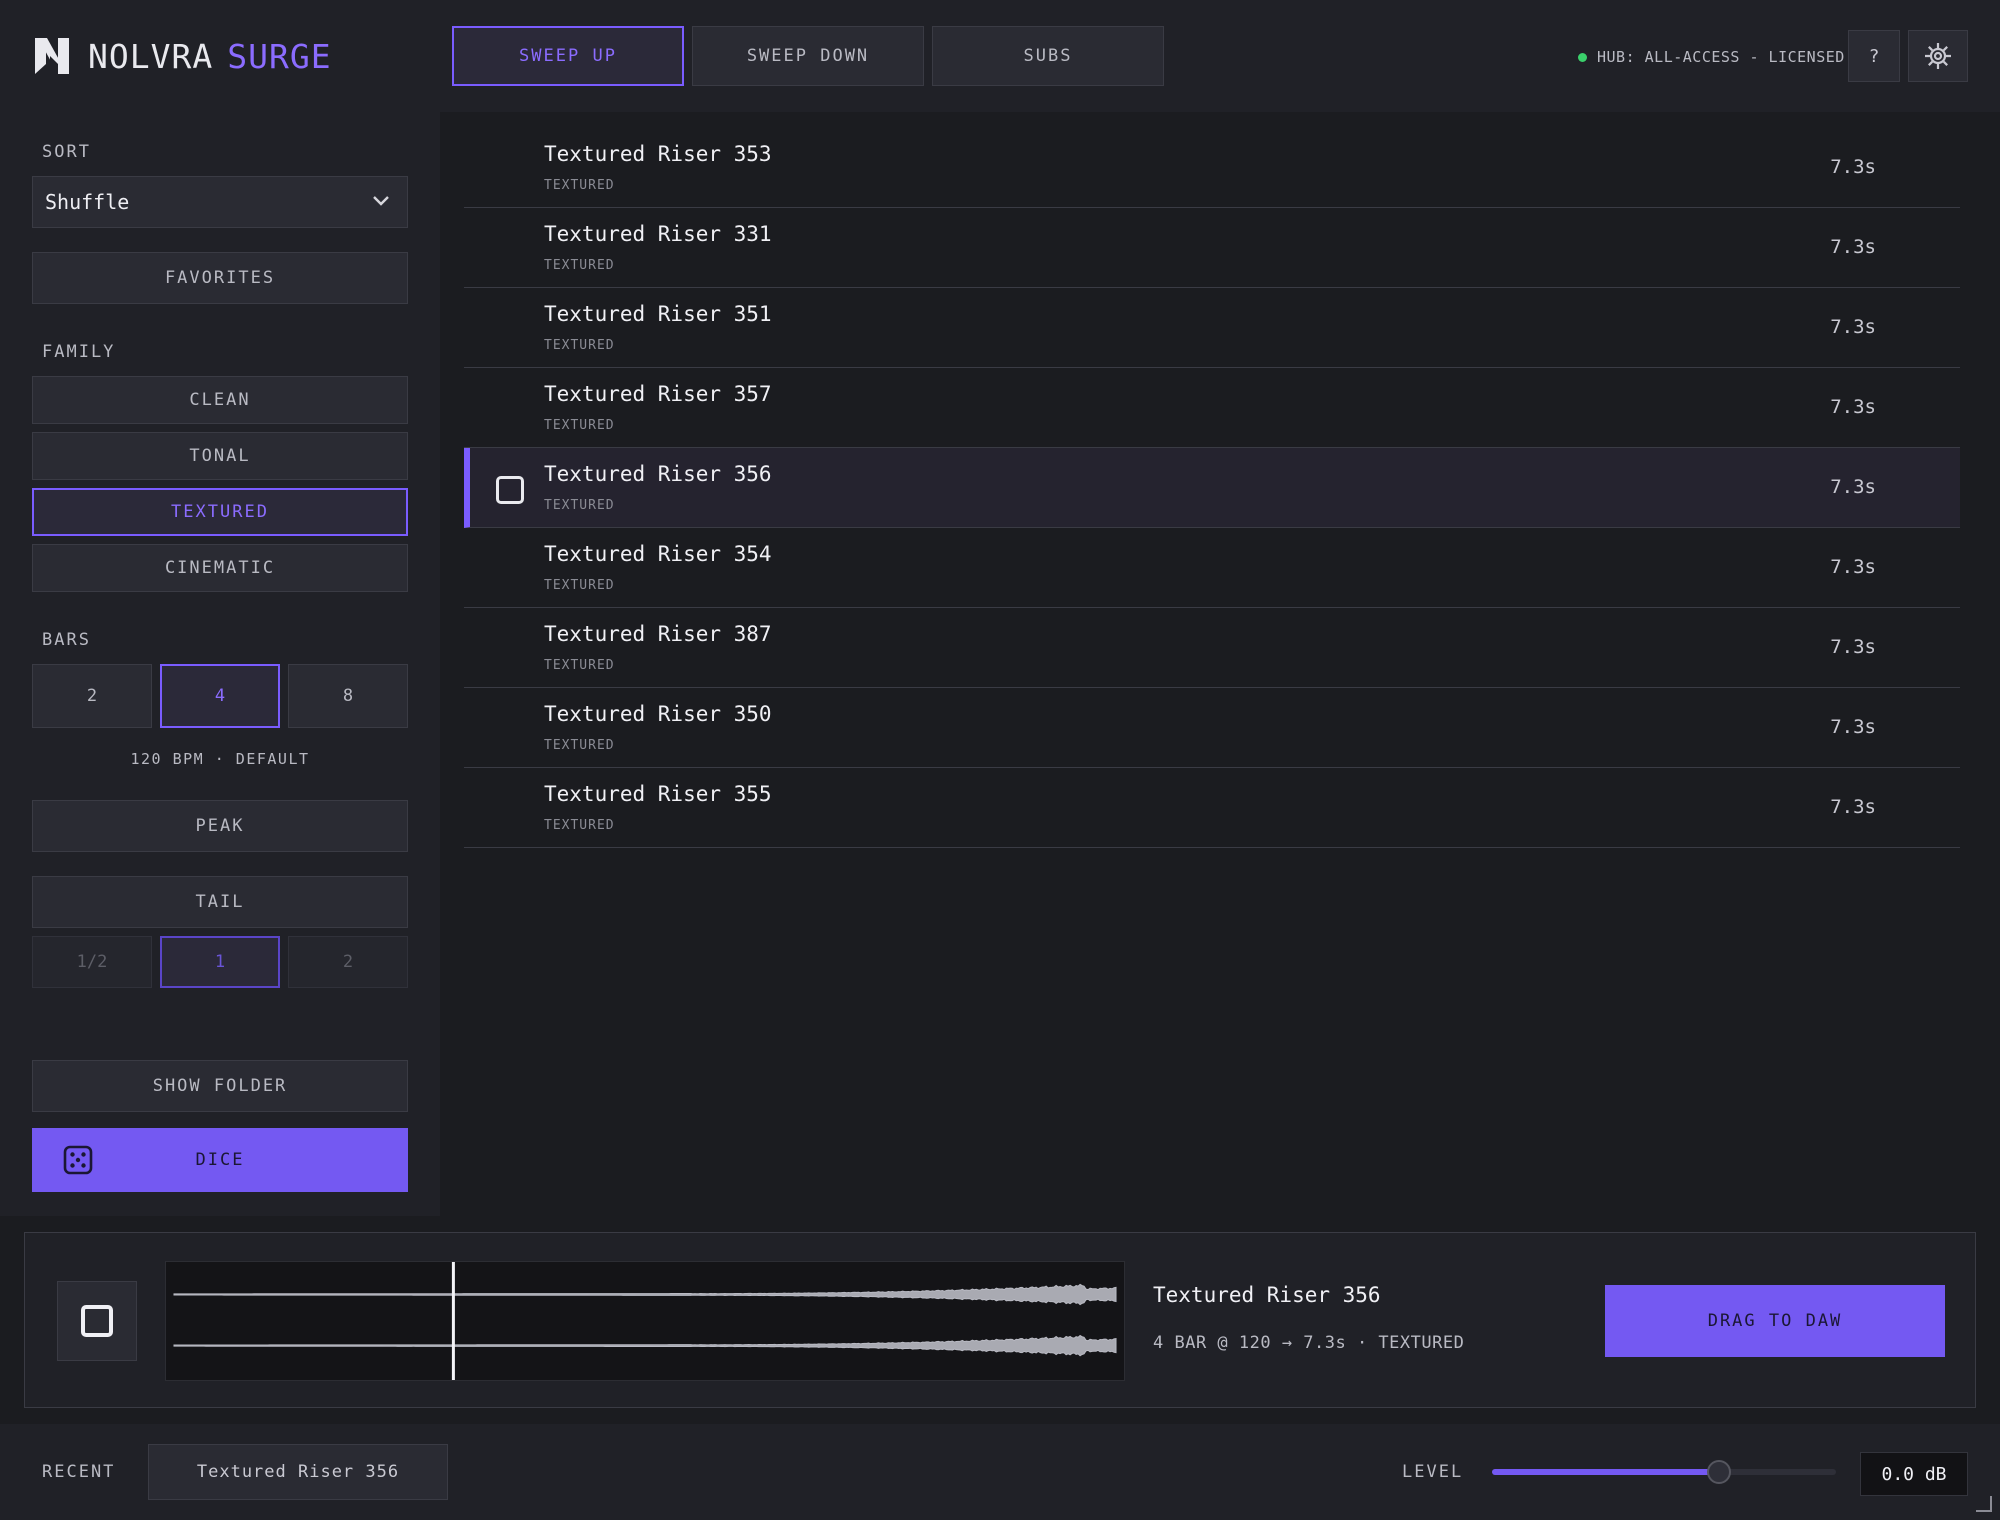  What do you see at coordinates (808, 56) in the screenshot?
I see `tab-sweep-down: SWEEP DOWN` at bounding box center [808, 56].